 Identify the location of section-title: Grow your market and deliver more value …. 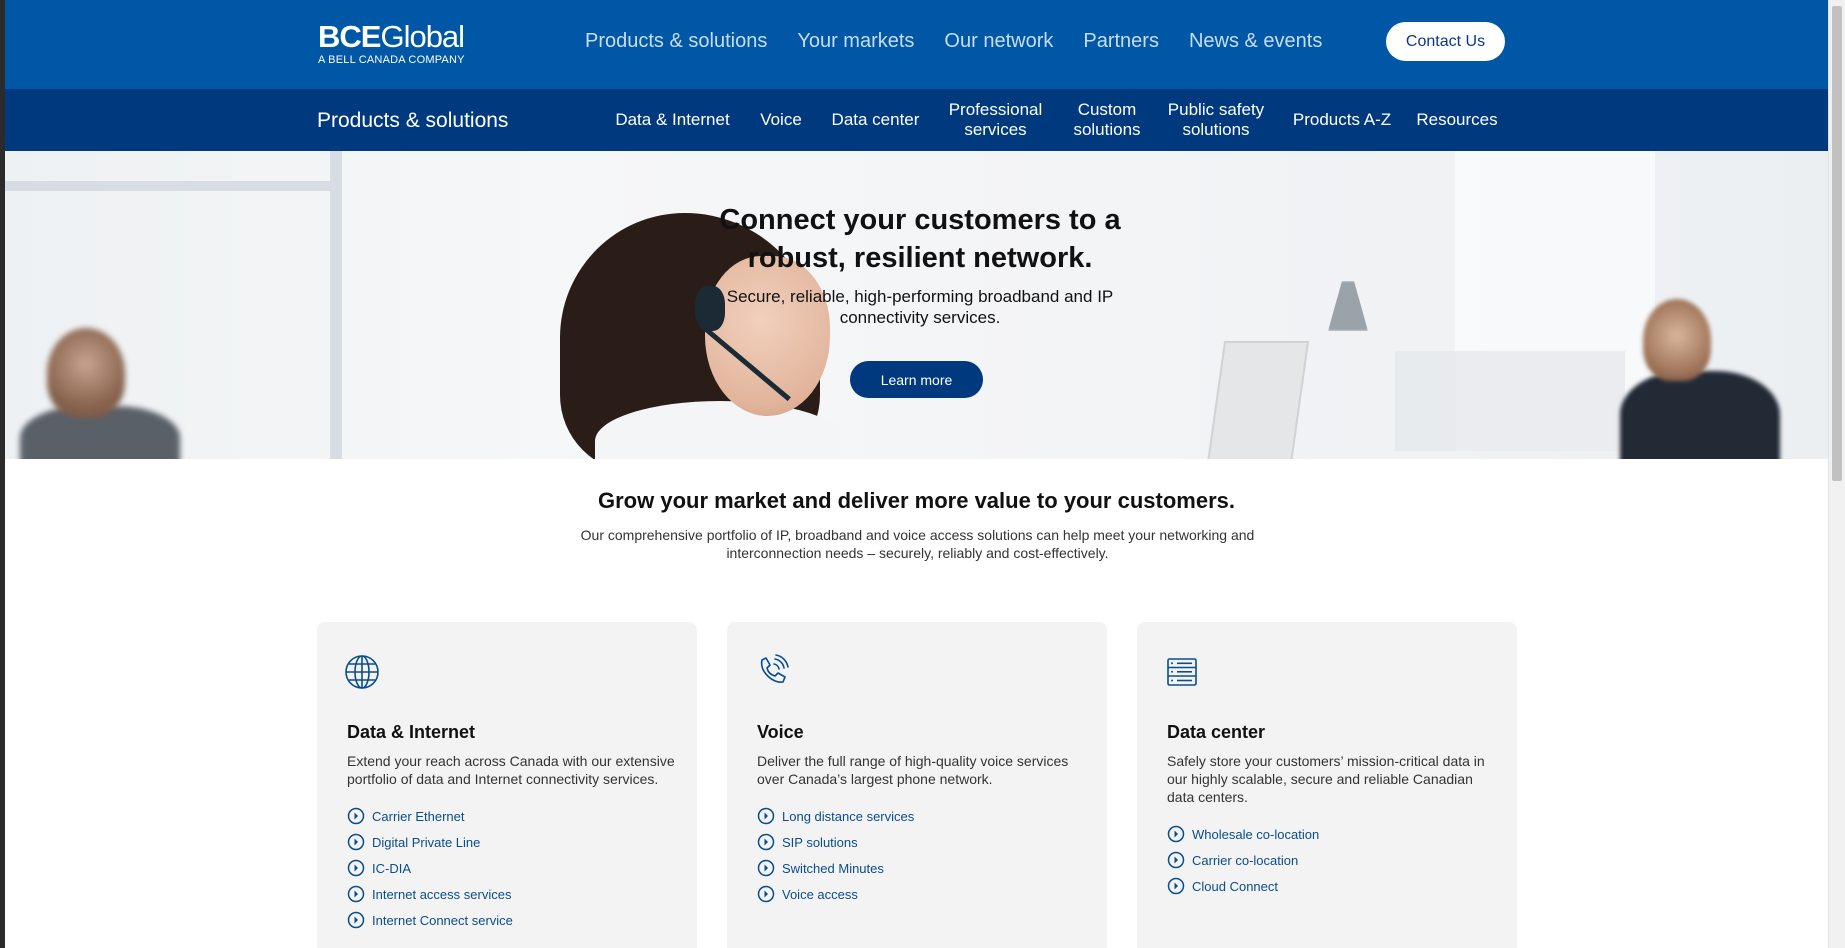
(916, 500).